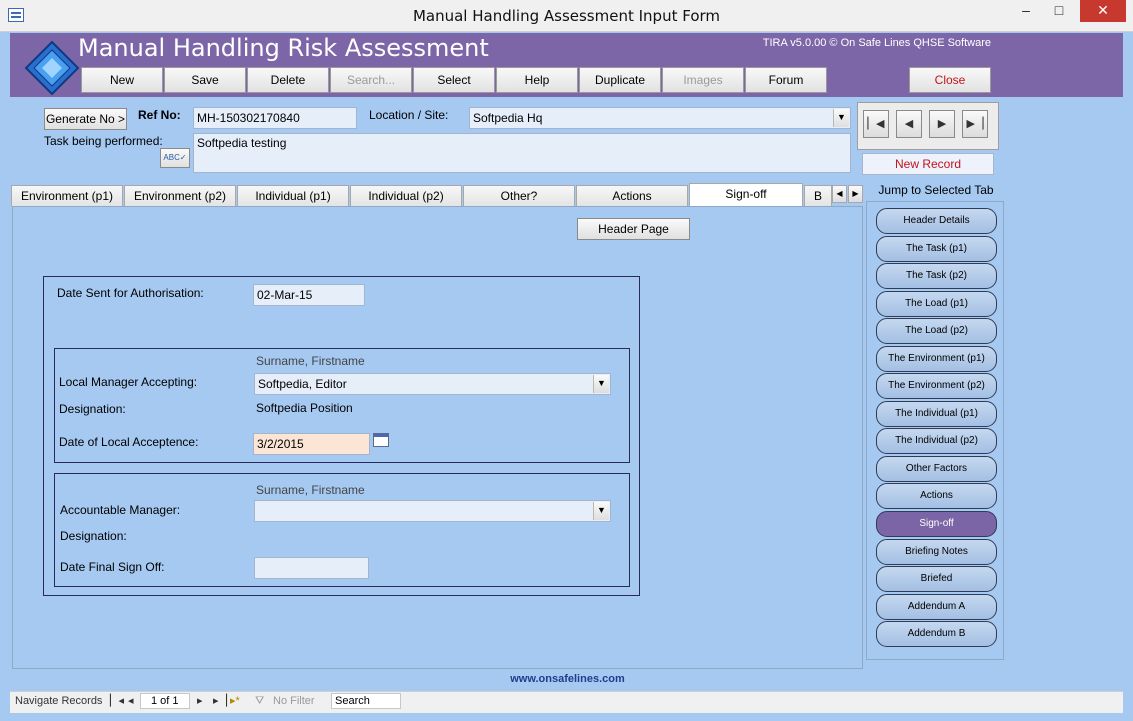 The width and height of the screenshot is (1133, 721). Describe the element at coordinates (839, 194) in the screenshot. I see `tab-scroll-left-icon: ◀` at that location.